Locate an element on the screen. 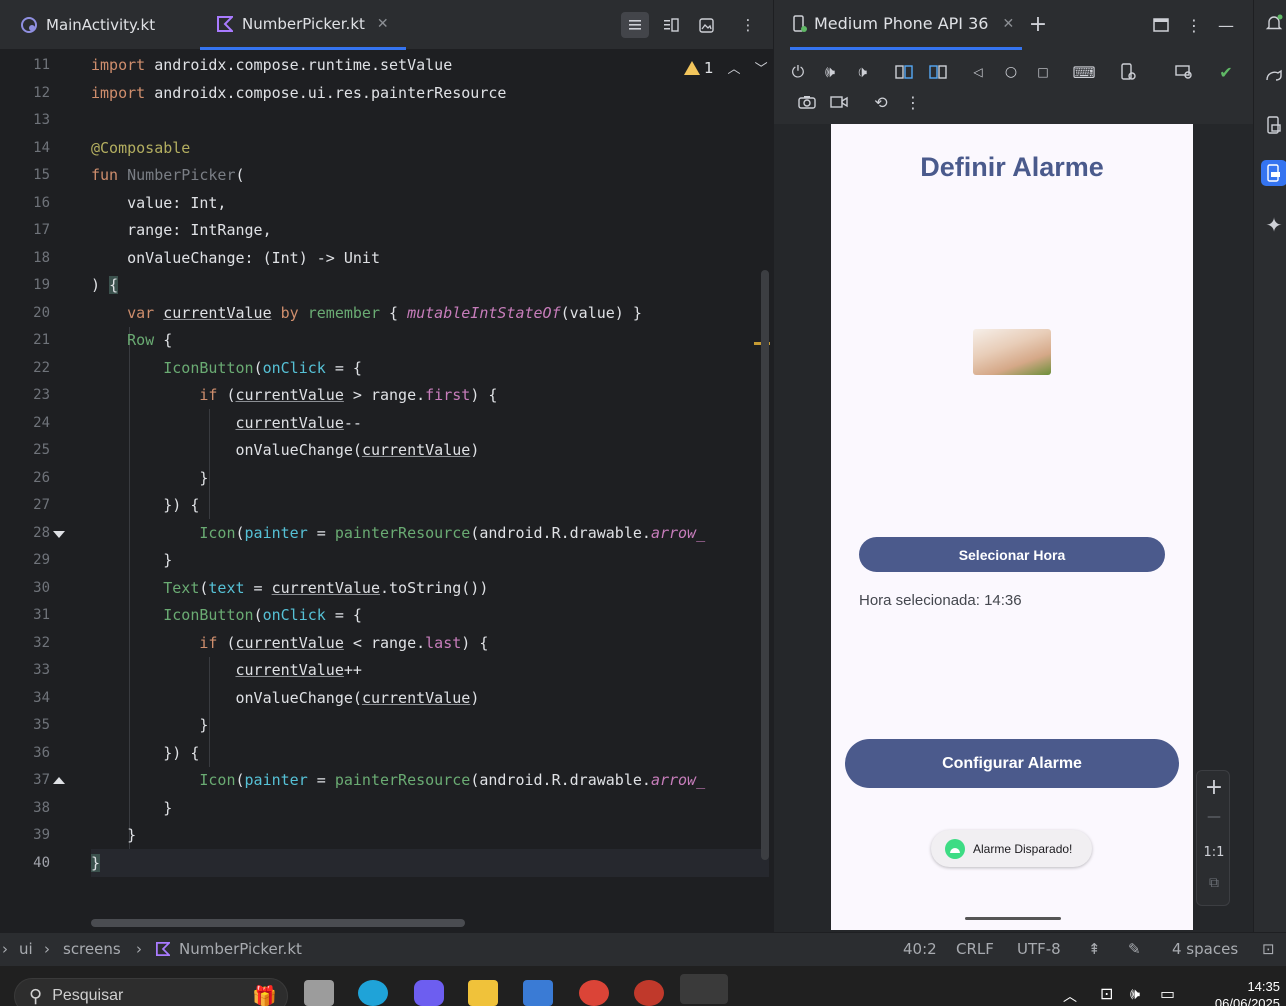 The height and width of the screenshot is (1006, 1286). fold-expand-icon is located at coordinates (59, 780).